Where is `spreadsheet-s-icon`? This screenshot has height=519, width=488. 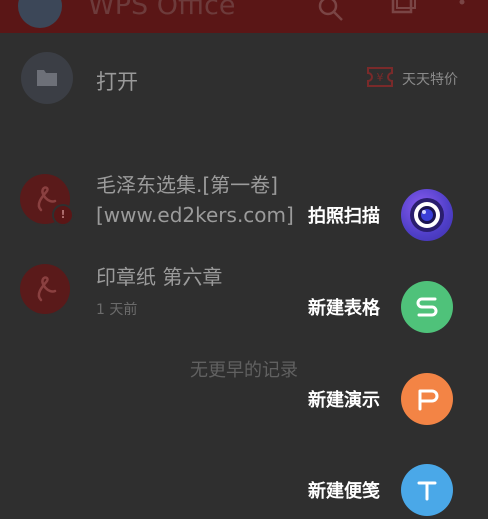 spreadsheet-s-icon is located at coordinates (427, 307).